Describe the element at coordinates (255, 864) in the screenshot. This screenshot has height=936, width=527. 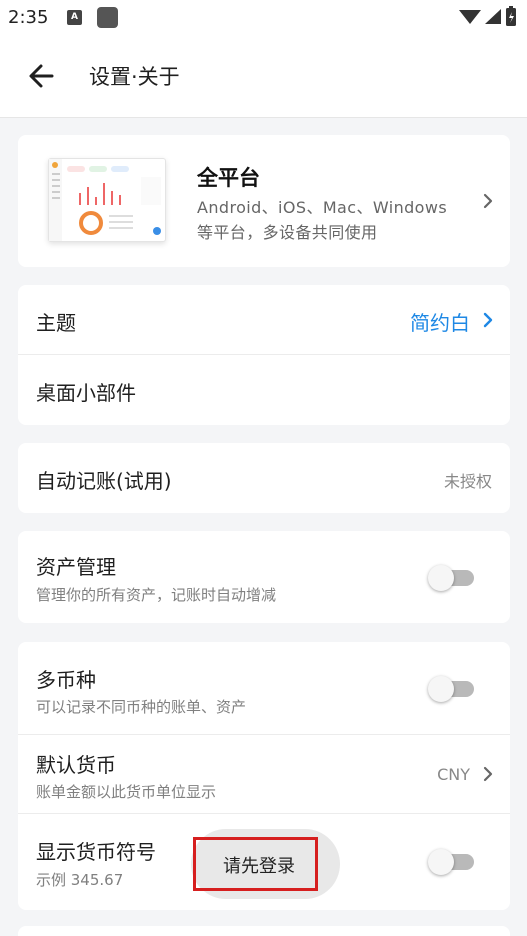
I see `highlight-box` at that location.